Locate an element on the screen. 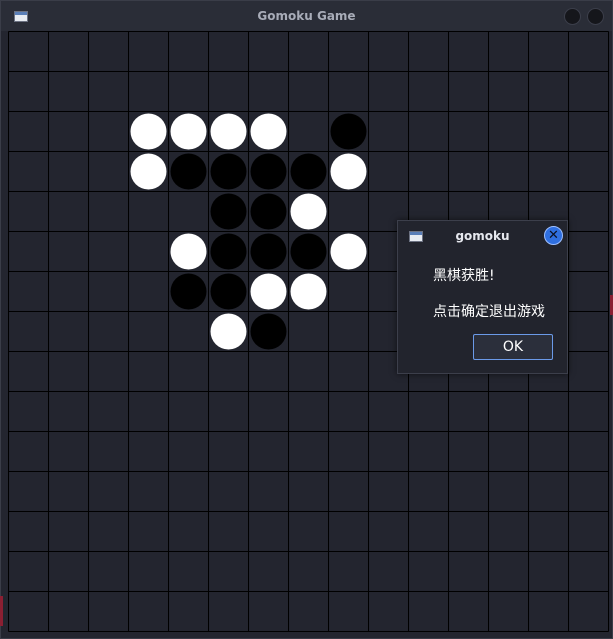 This screenshot has height=639, width=613. window-title: Gomoku Game is located at coordinates (306, 16).